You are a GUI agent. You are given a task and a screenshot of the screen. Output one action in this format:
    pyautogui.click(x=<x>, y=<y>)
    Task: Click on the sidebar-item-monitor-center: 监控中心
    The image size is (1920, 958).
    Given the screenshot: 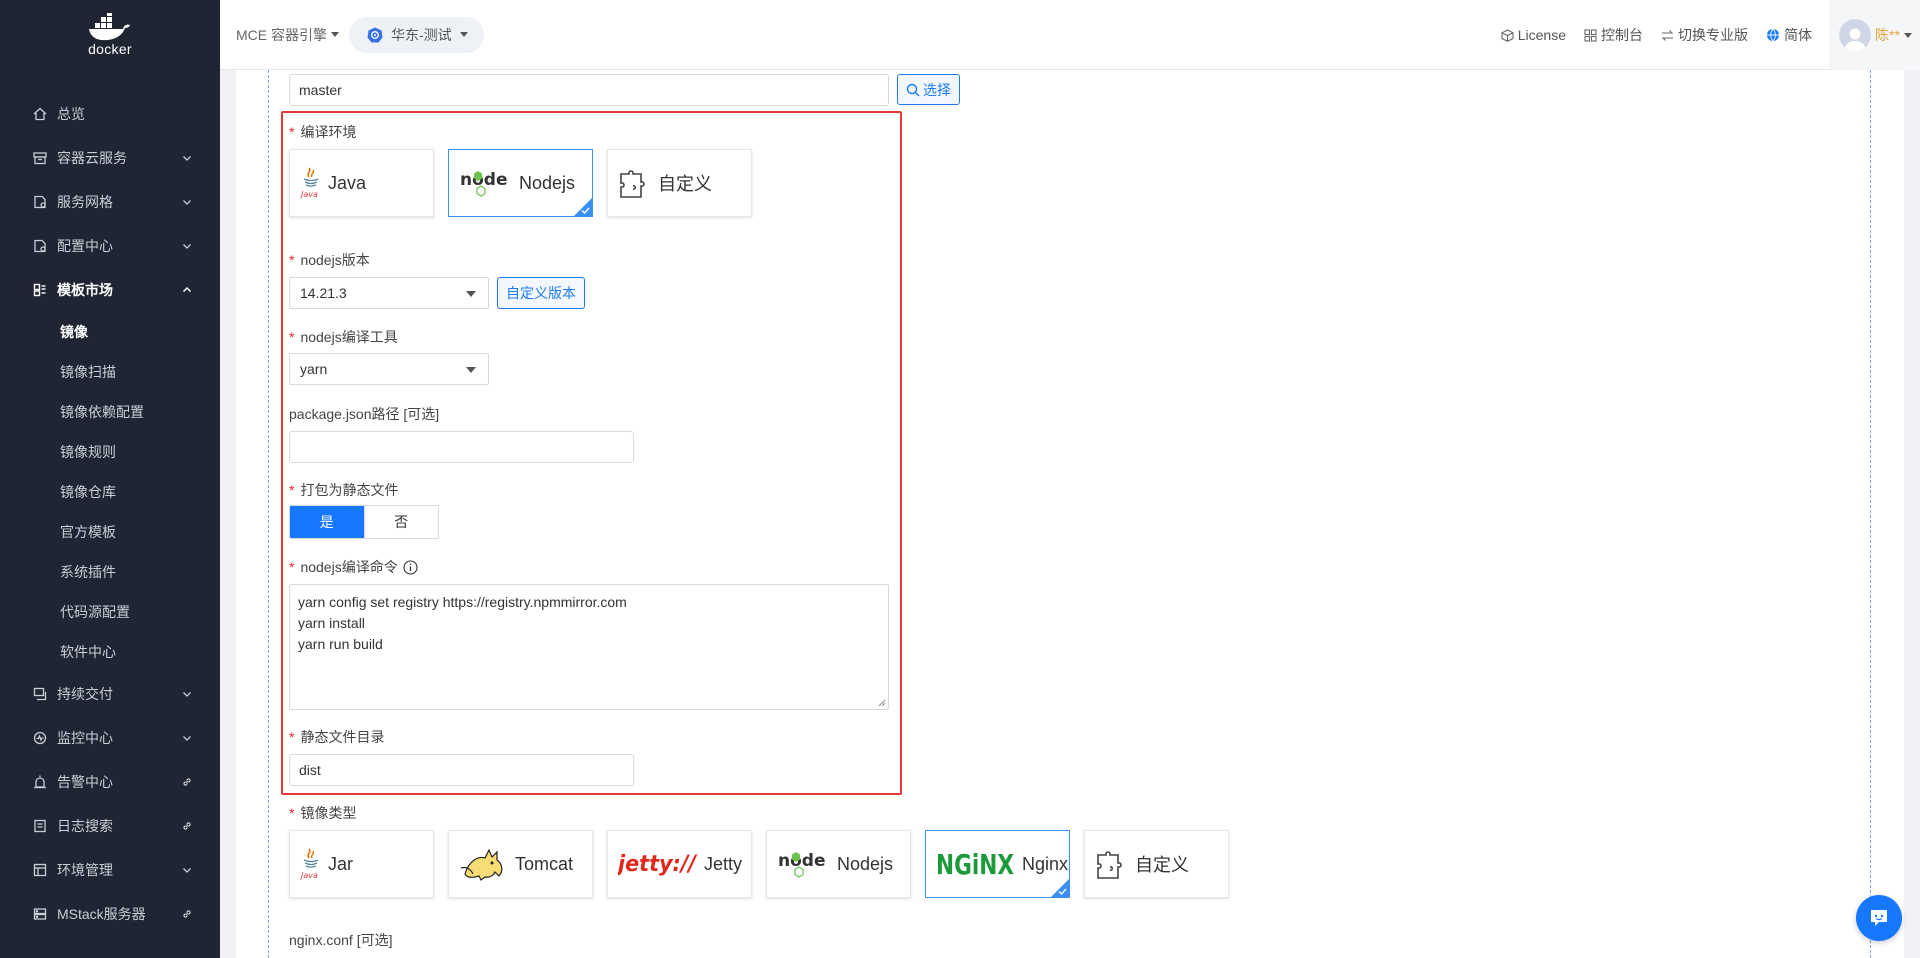 What is the action you would take?
    pyautogui.click(x=110, y=738)
    